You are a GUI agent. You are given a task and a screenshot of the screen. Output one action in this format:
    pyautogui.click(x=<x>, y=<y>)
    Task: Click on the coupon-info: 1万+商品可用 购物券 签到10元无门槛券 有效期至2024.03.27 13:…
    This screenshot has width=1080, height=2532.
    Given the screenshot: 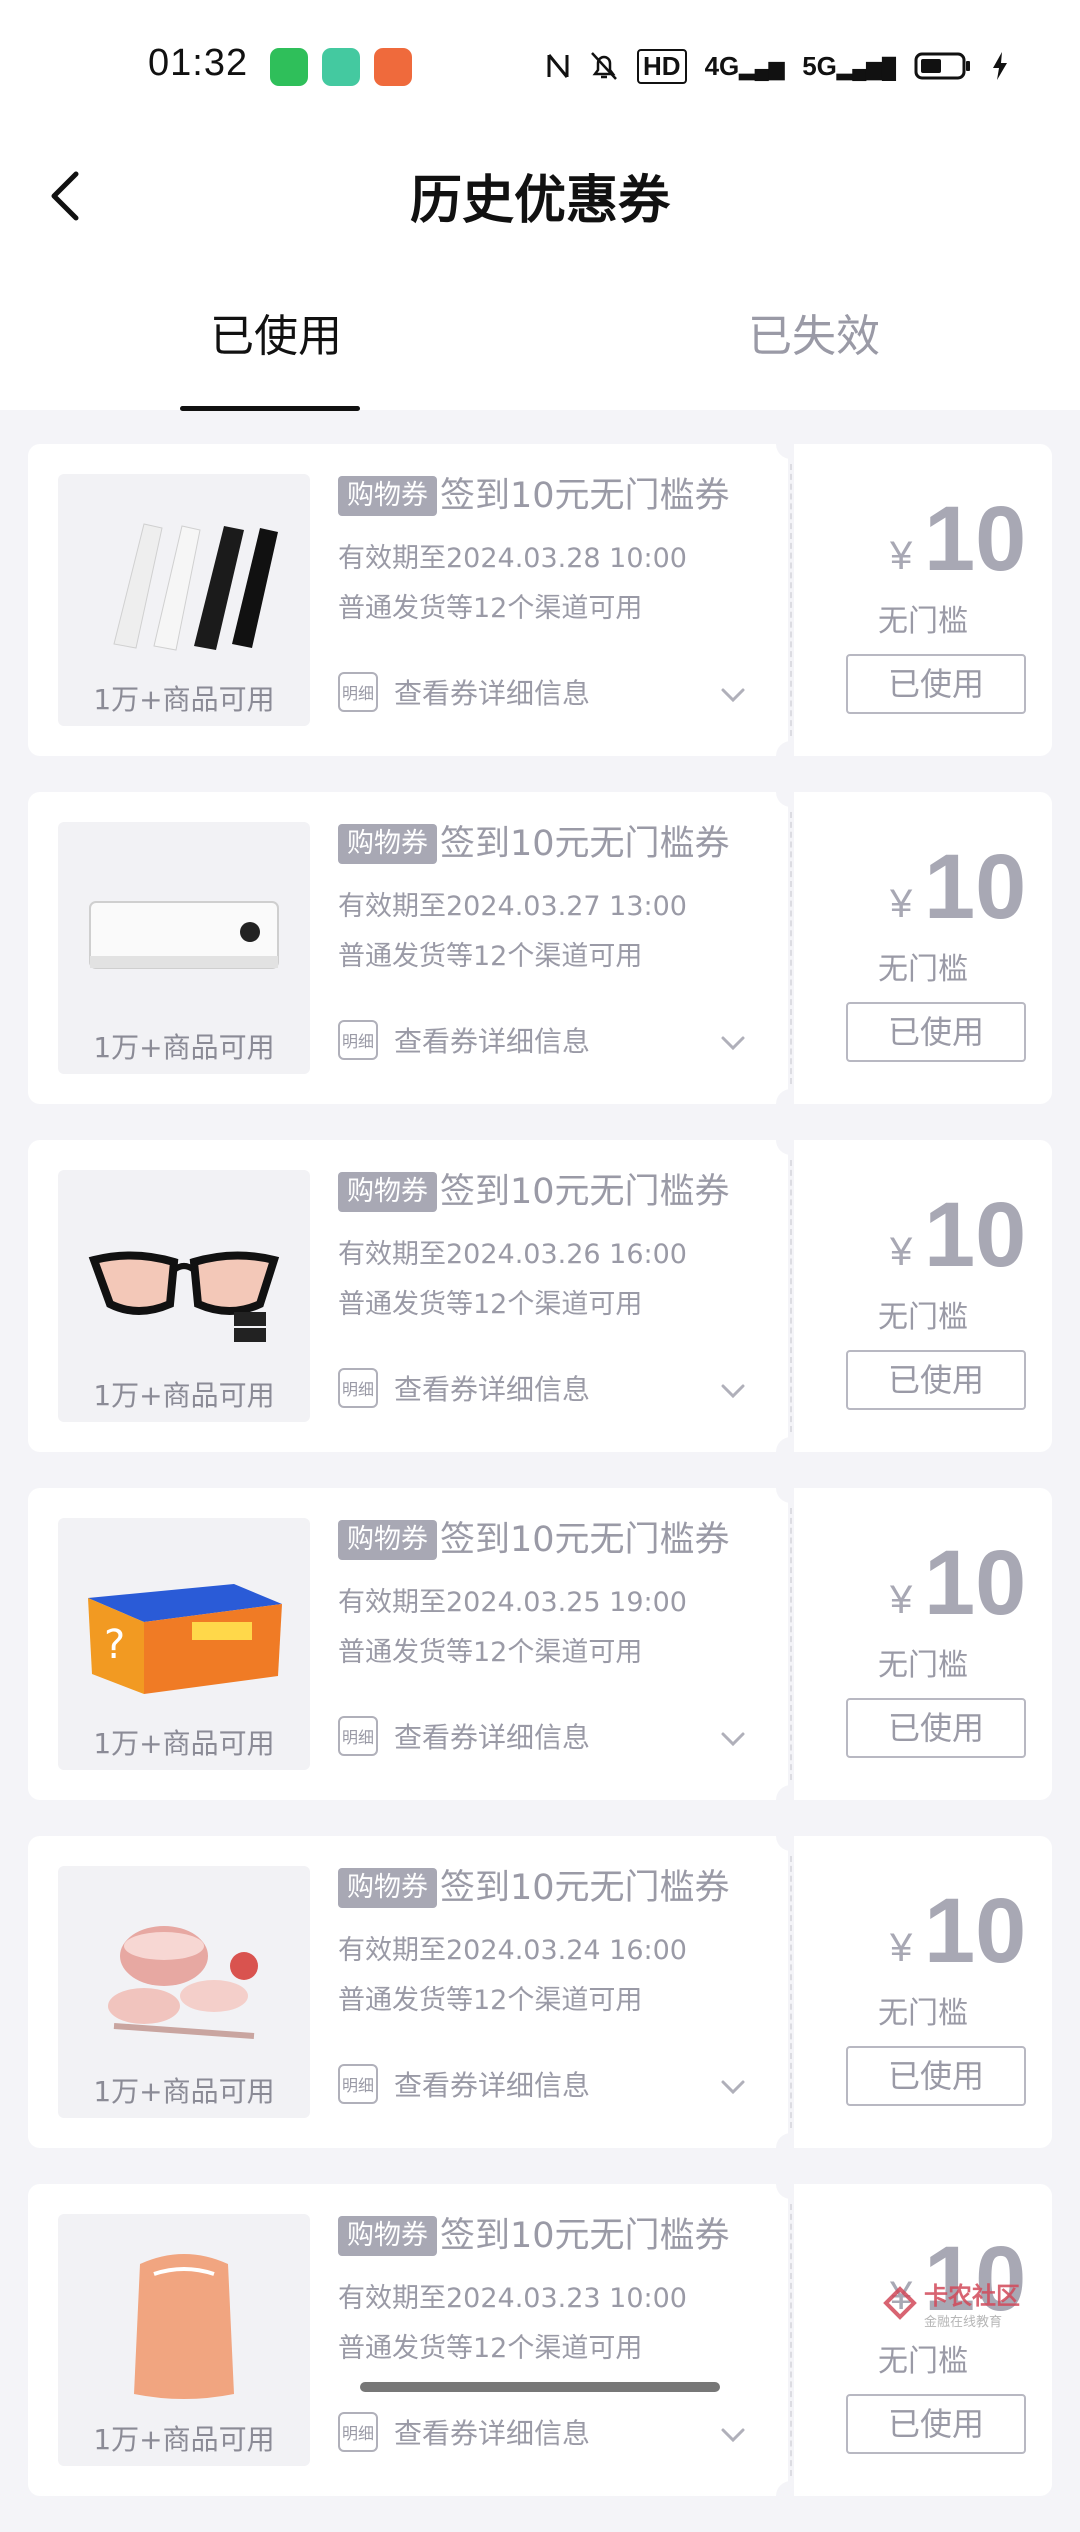 What is the action you would take?
    pyautogui.click(x=408, y=948)
    